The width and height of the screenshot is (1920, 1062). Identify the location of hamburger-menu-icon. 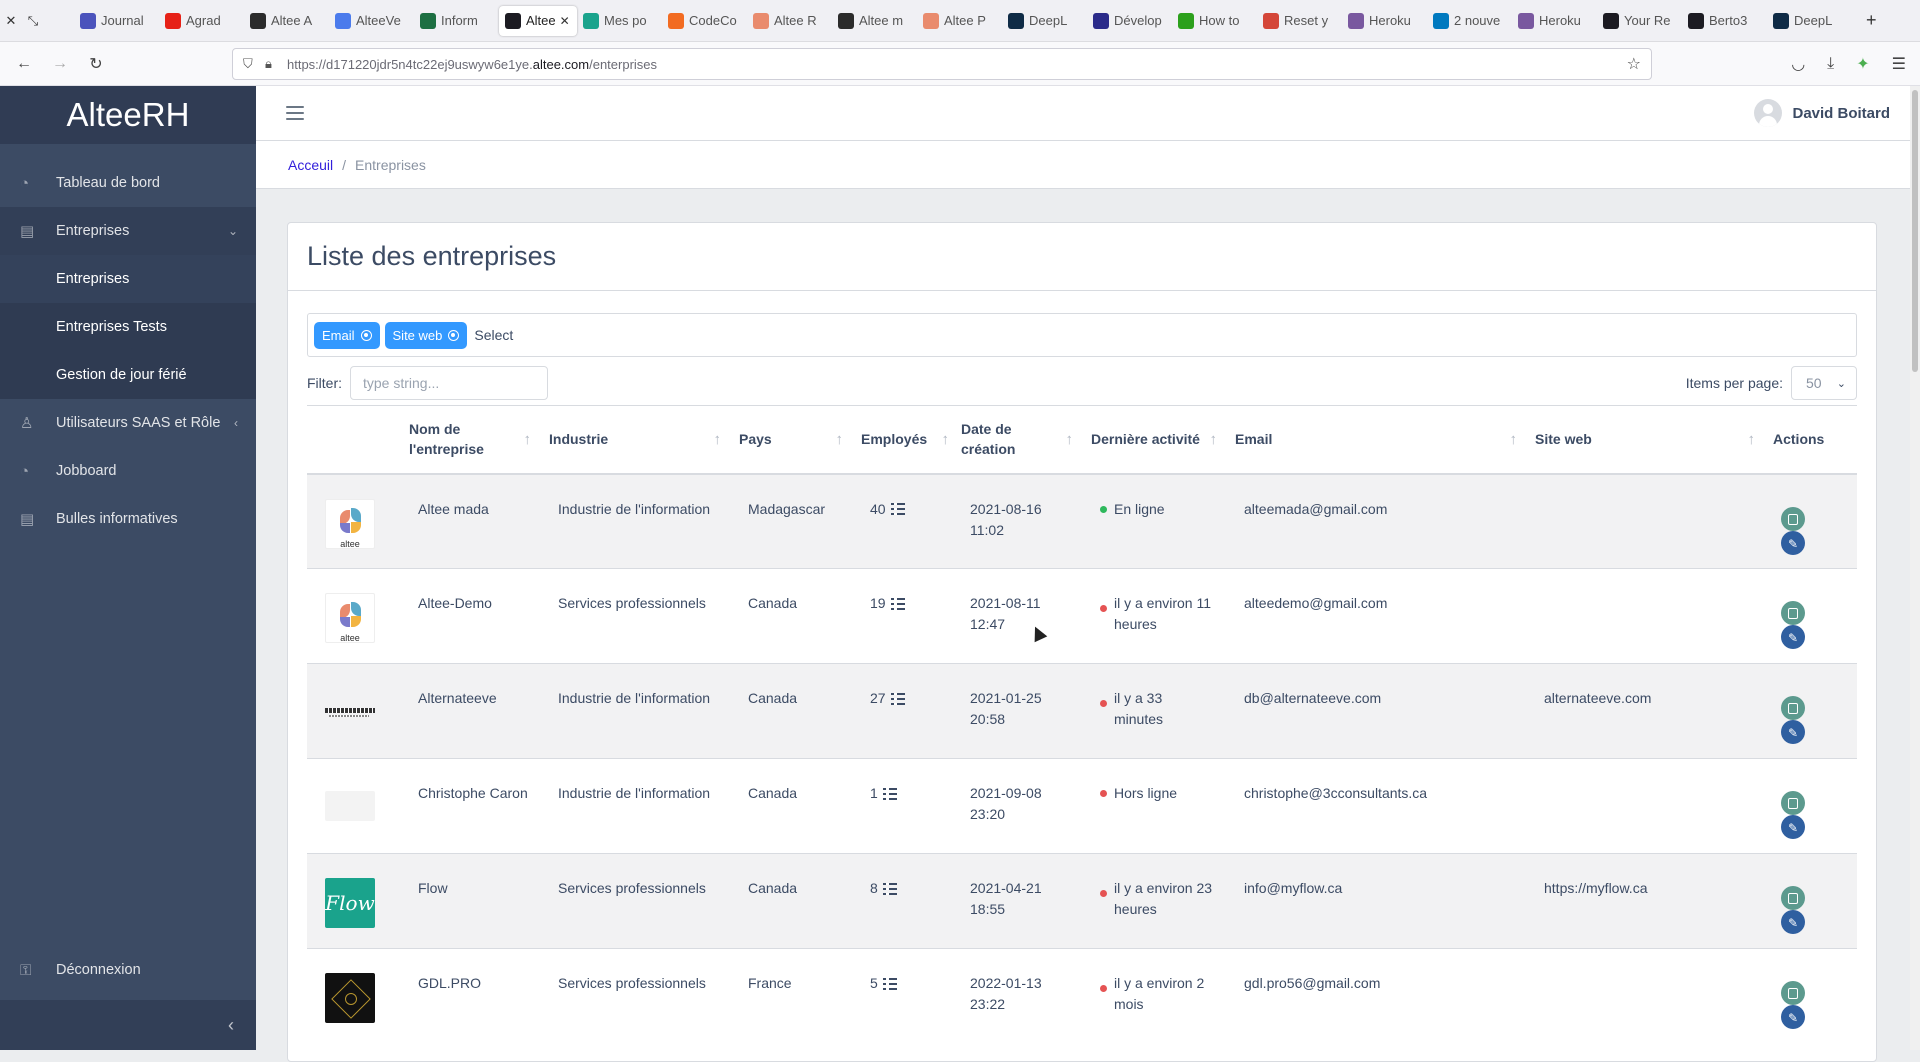
(295, 113).